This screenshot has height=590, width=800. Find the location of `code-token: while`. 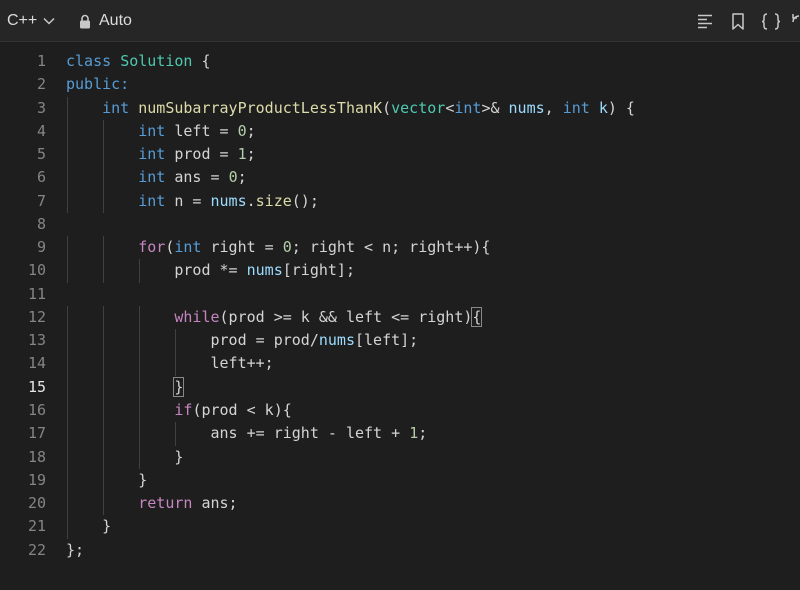

code-token: while is located at coordinates (197, 316).